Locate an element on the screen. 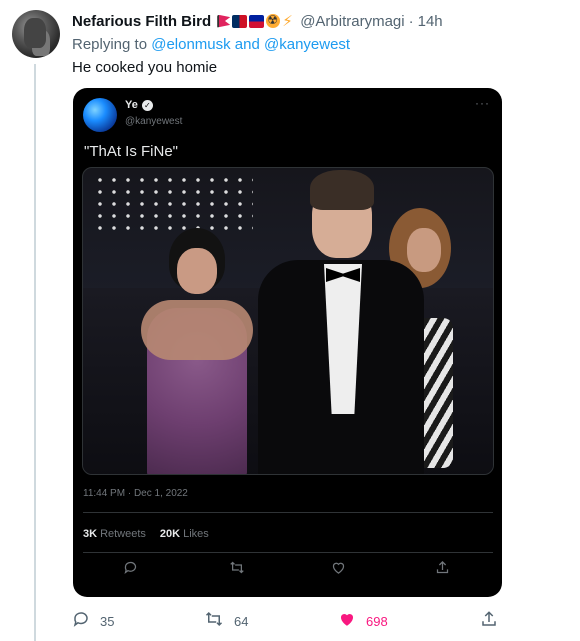 This screenshot has width=580, height=641. handle: @Arbitrarymagi is located at coordinates (352, 21).